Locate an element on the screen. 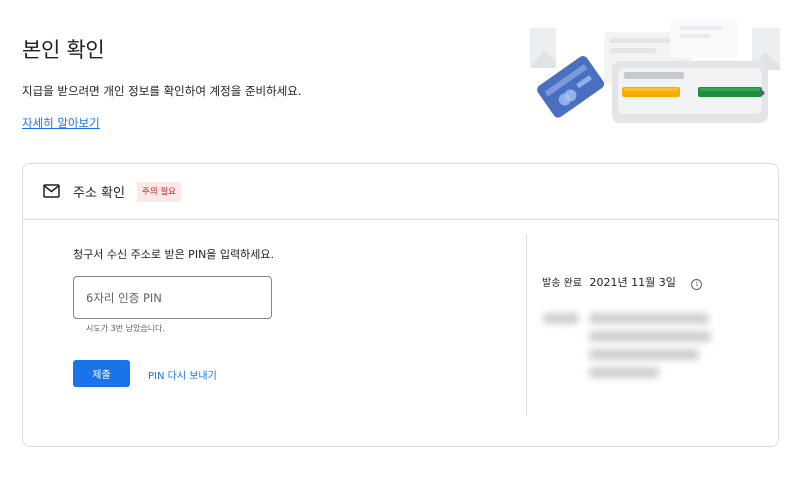 This screenshot has height=492, width=800. card-header: 주소 확인 주의 필요 is located at coordinates (400, 192).